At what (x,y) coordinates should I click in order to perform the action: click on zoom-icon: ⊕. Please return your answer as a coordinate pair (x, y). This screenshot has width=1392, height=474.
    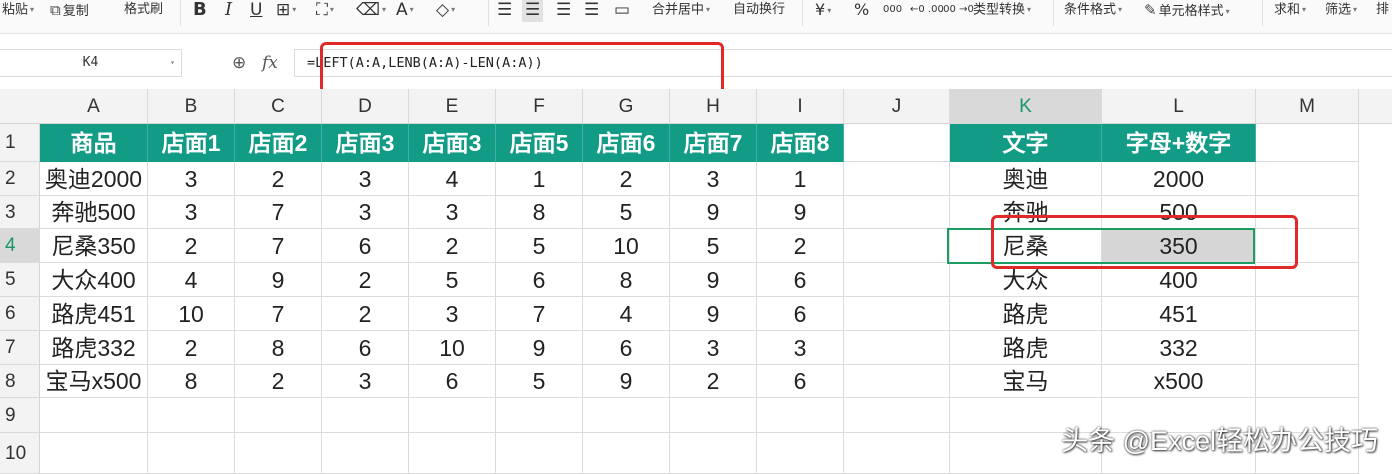
    Looking at the image, I should click on (239, 63).